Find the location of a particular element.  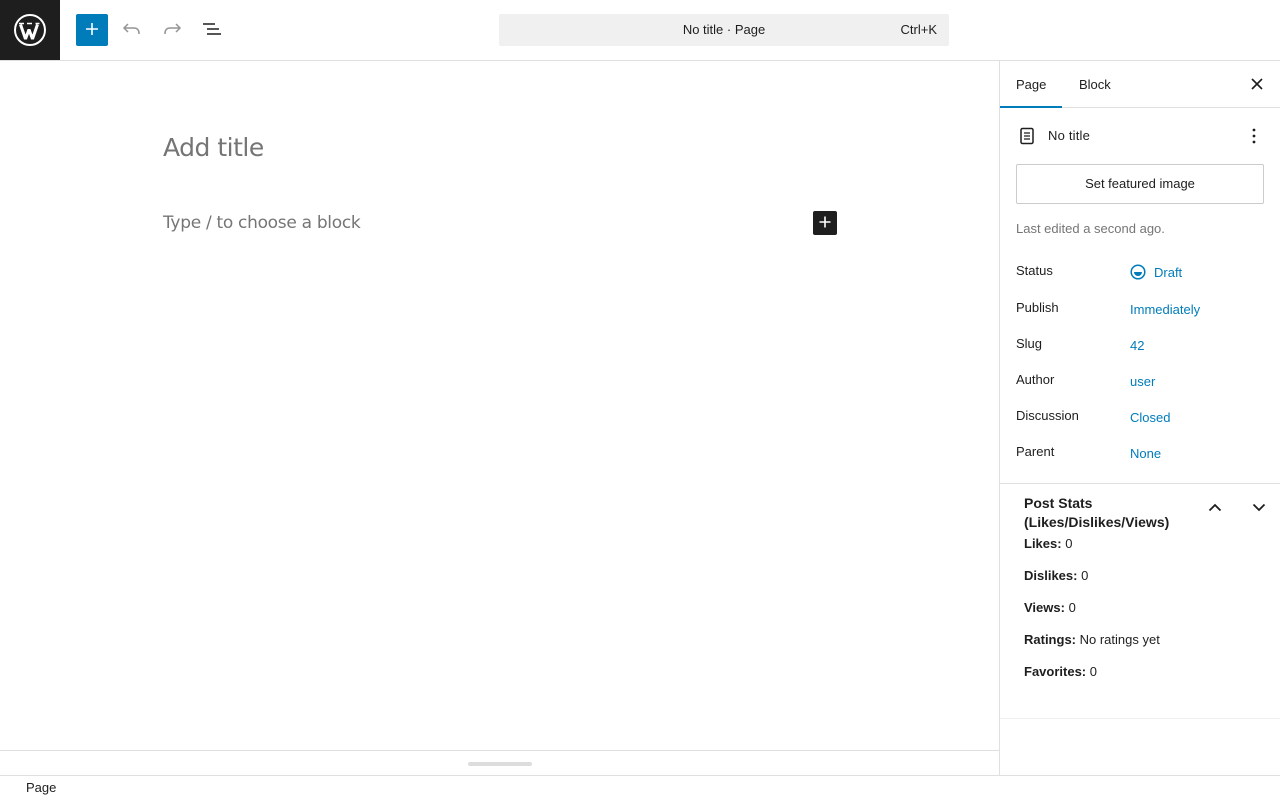

more-vertical-icon is located at coordinates (1254, 136).